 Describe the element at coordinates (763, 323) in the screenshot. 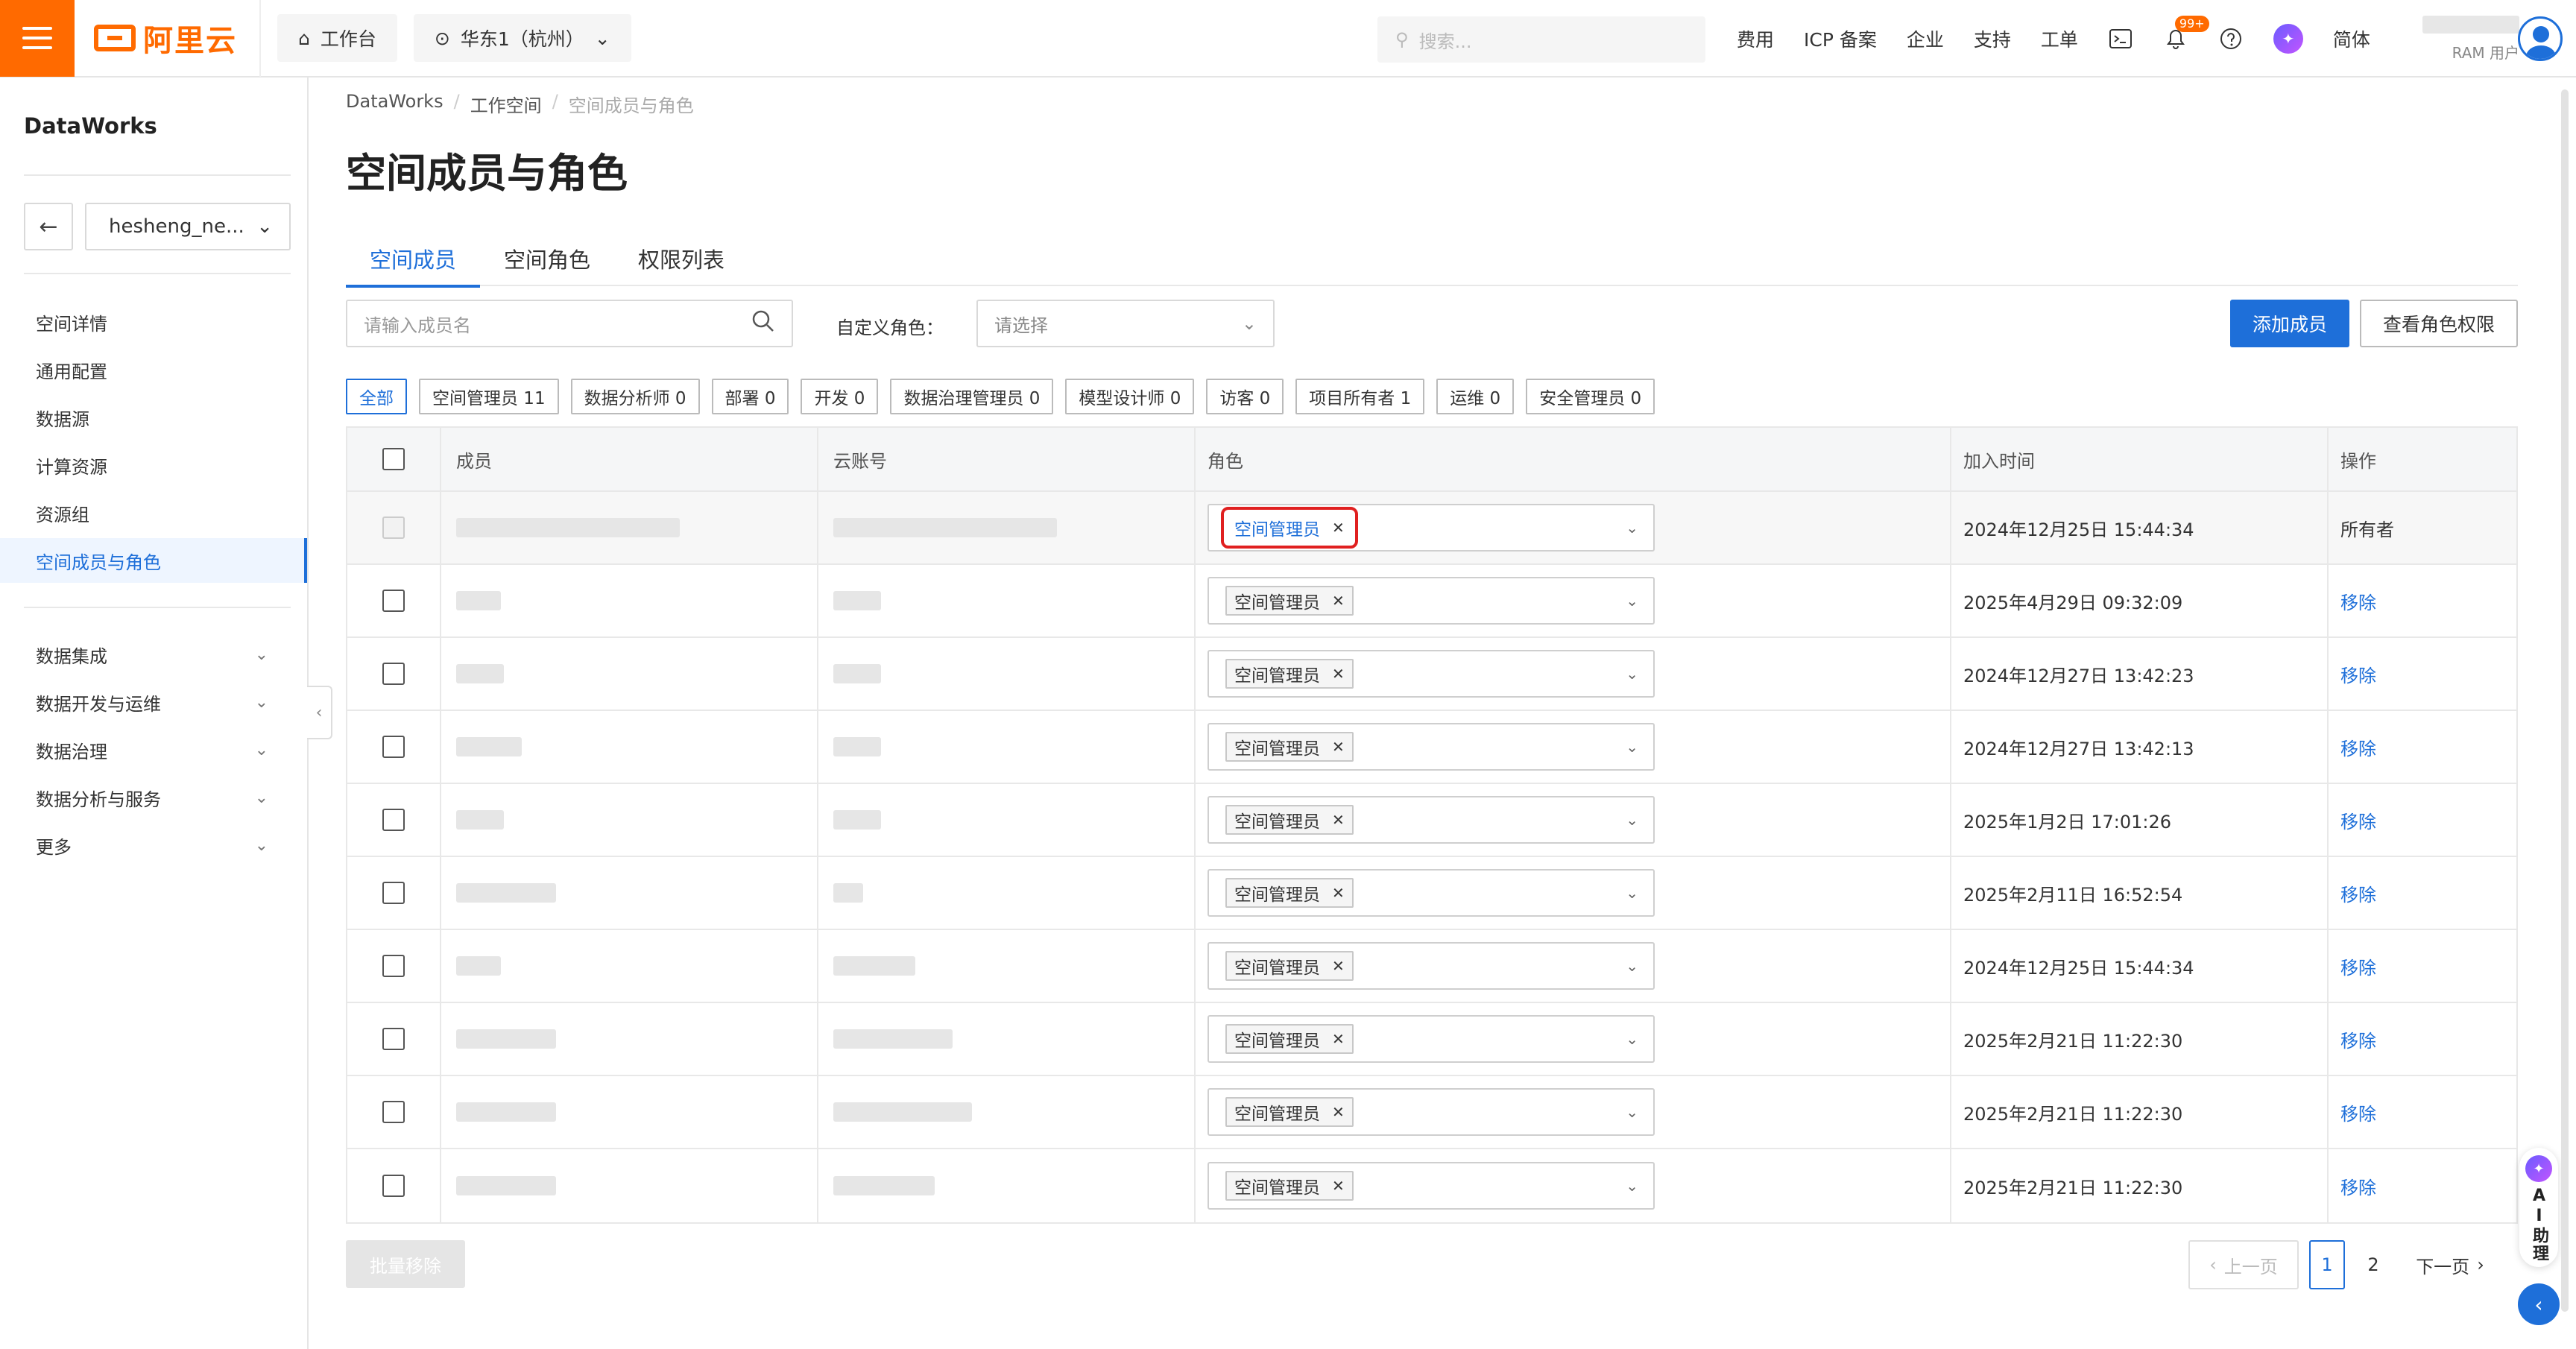

I see `search-icon` at that location.